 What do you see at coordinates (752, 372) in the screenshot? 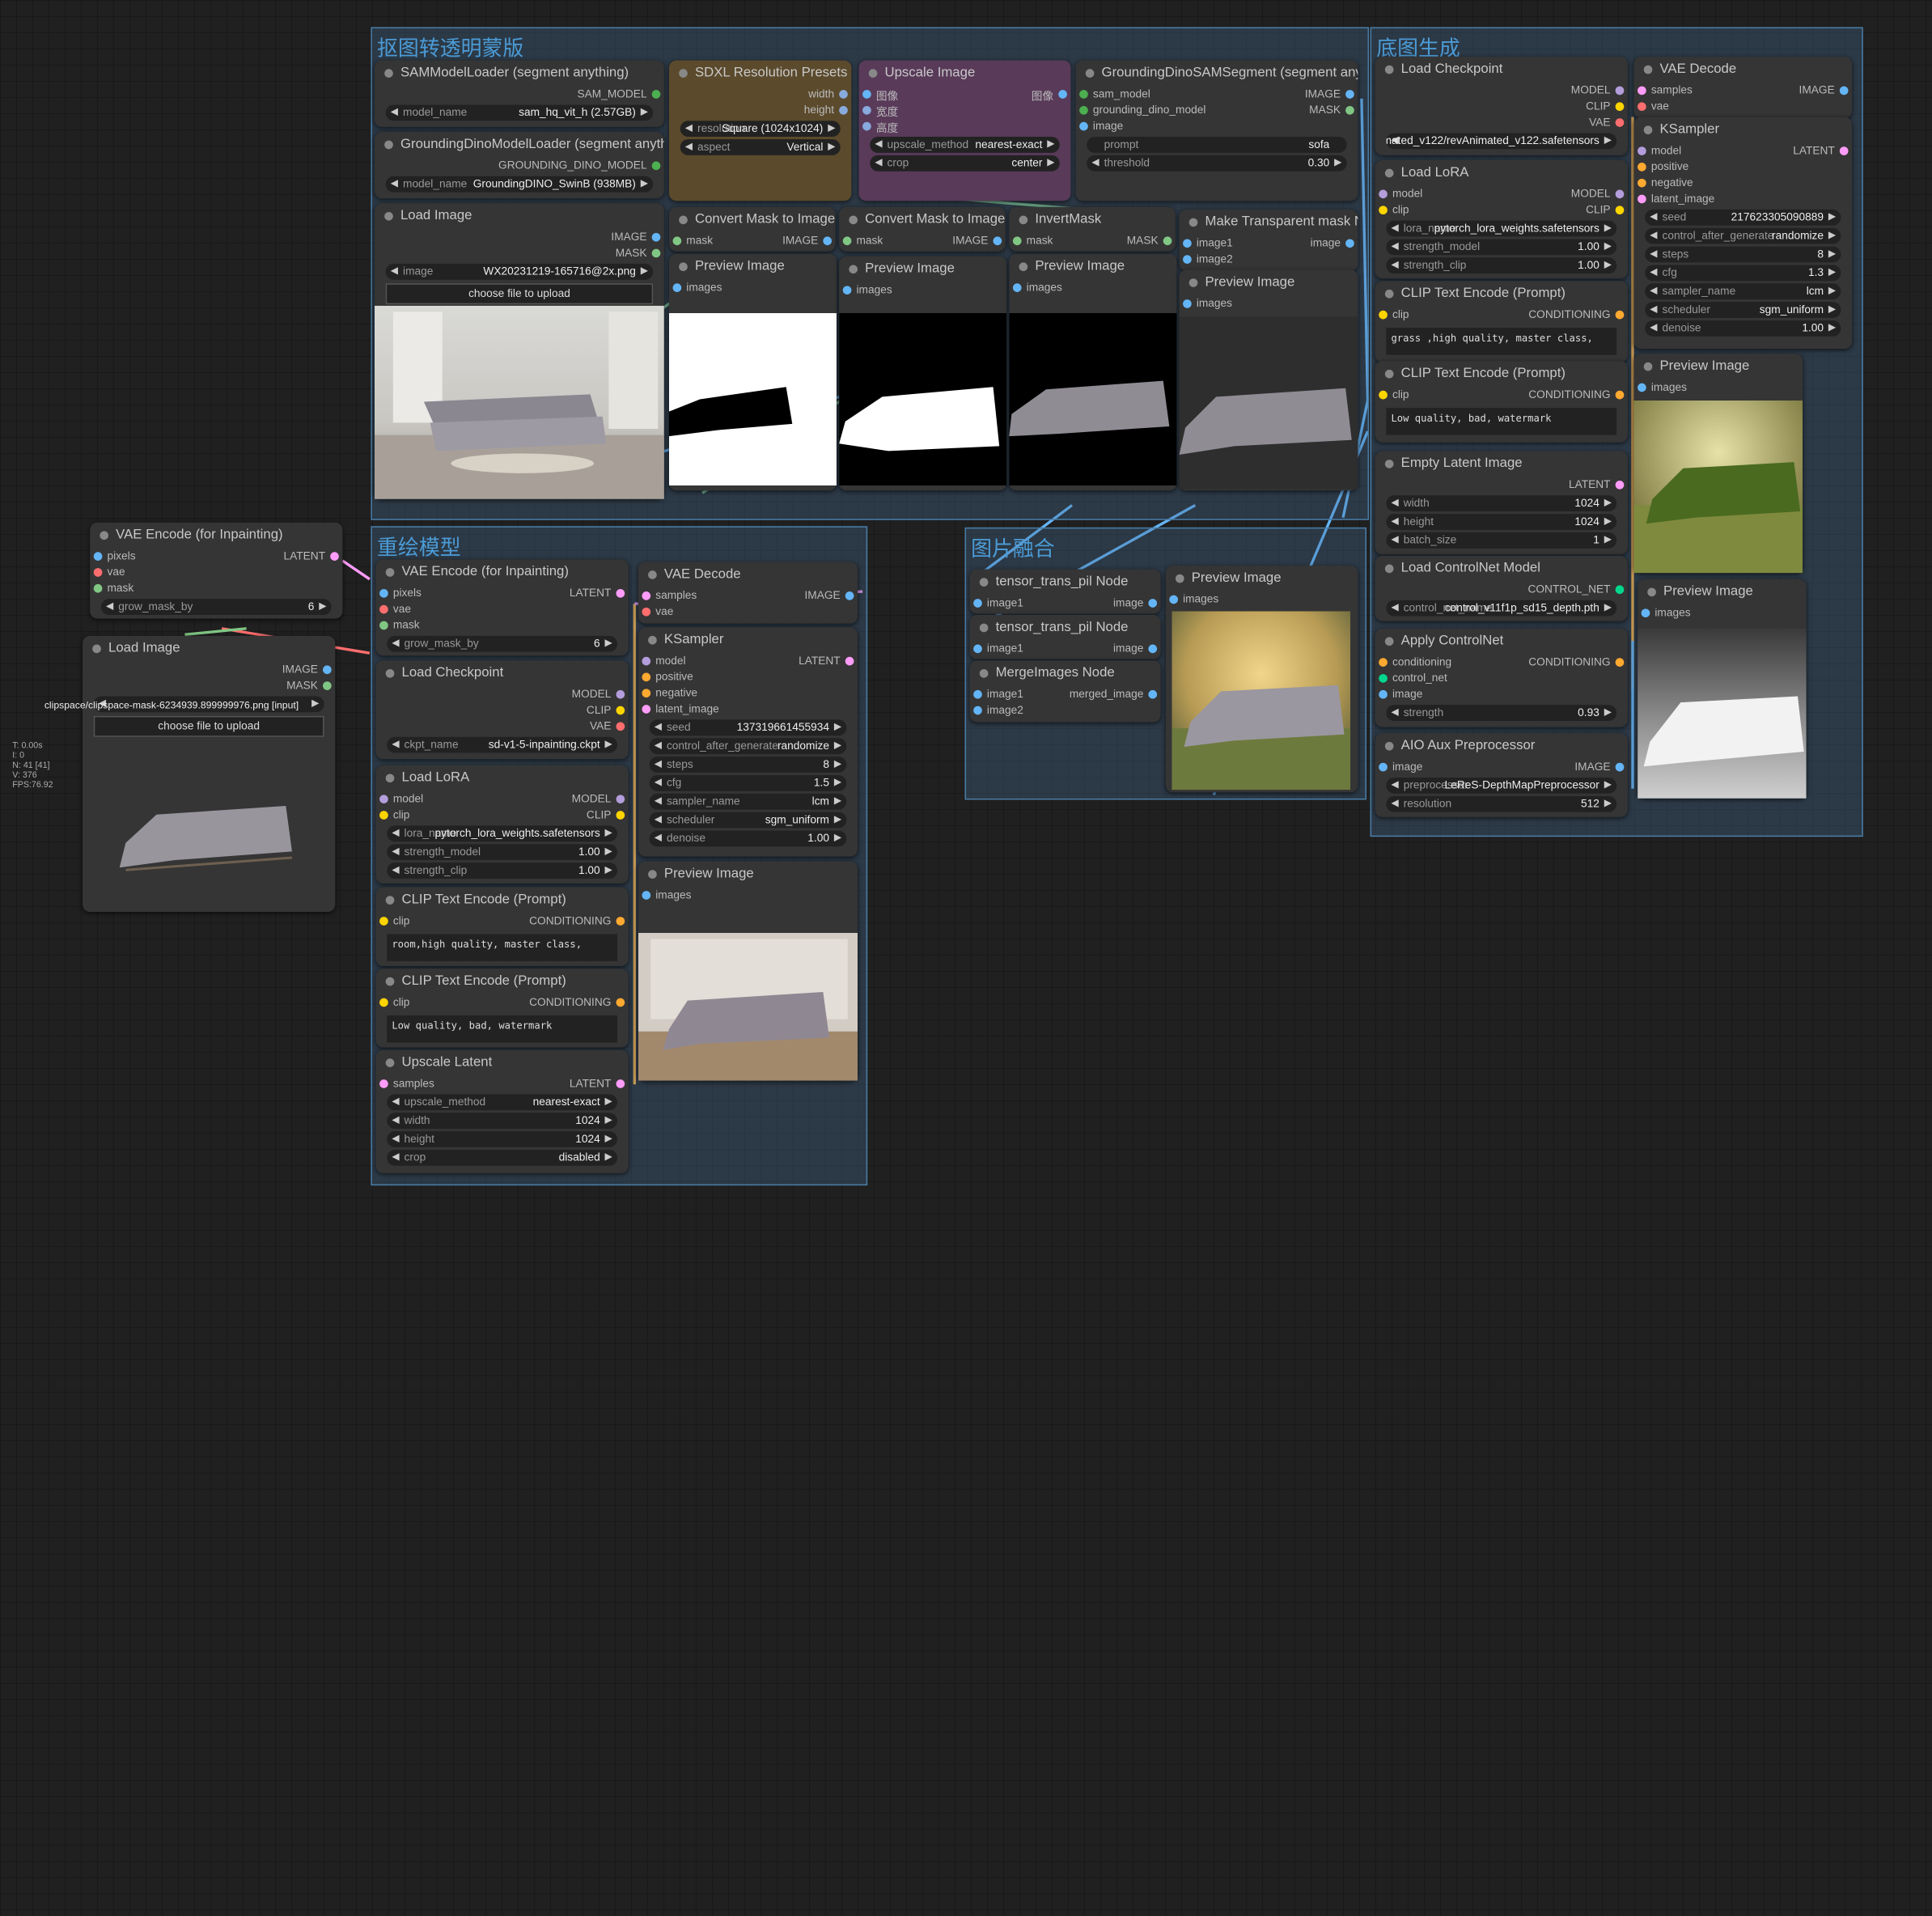
I see `node-preview-1: Preview Image images` at bounding box center [752, 372].